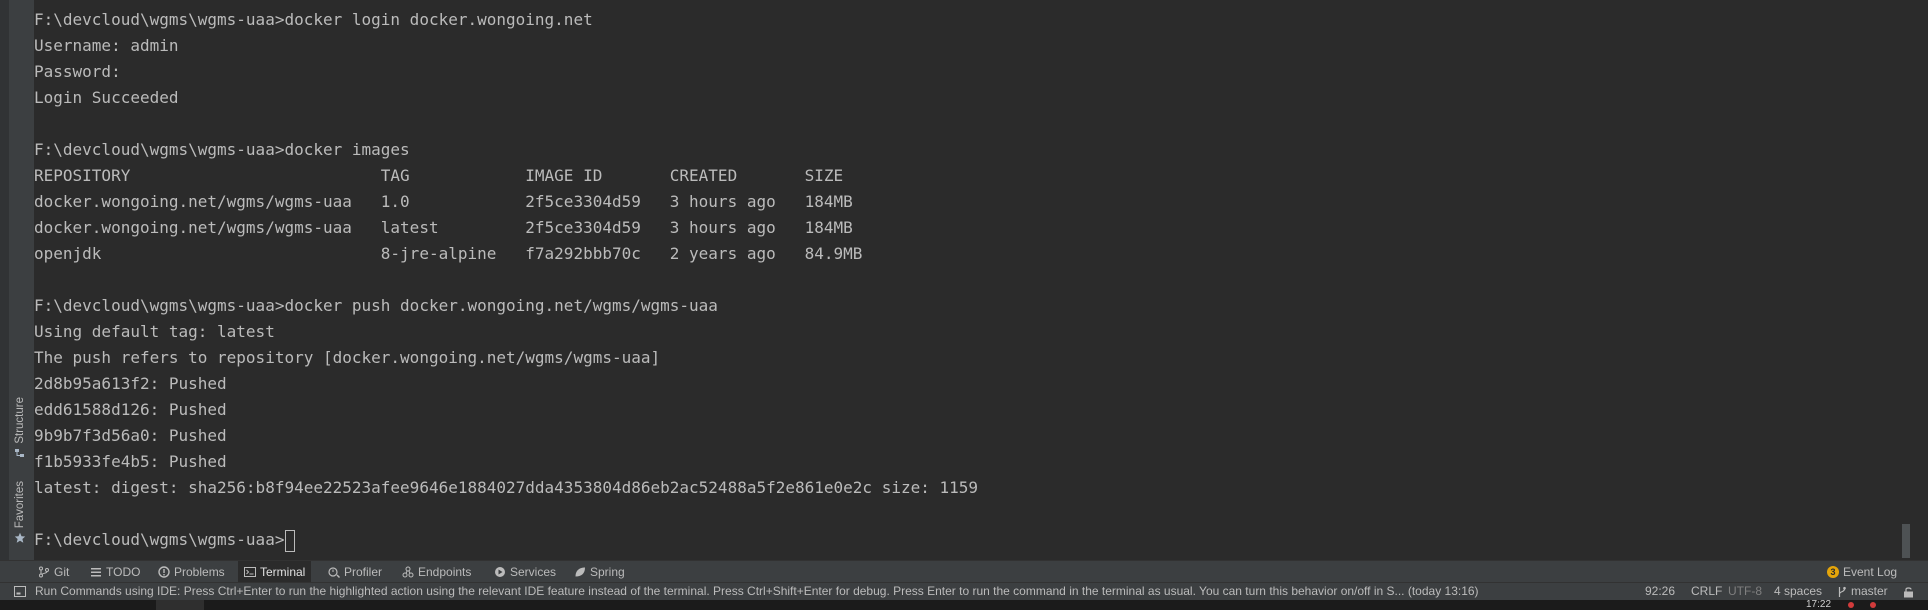 Image resolution: width=1928 pixels, height=610 pixels. Describe the element at coordinates (250, 571) in the screenshot. I see `terminal-icon` at that location.